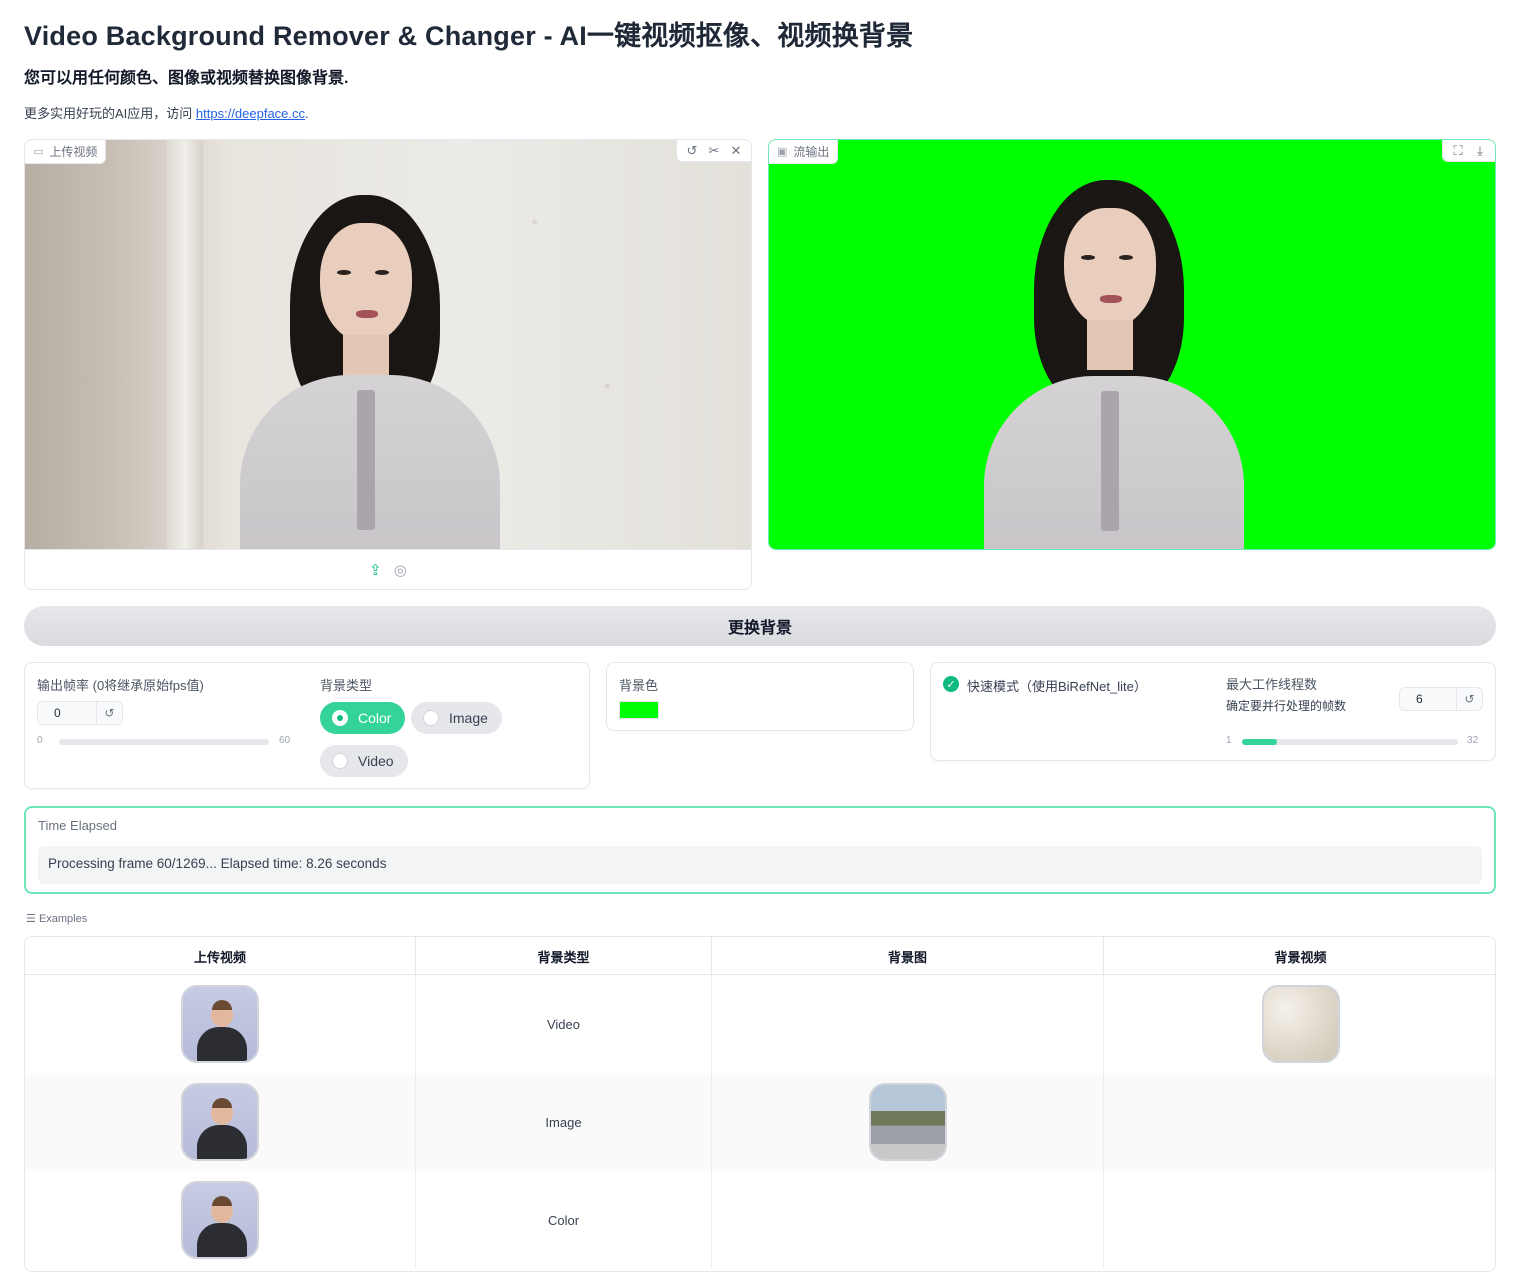 This screenshot has width=1518, height=1287. I want to click on workers-slider-fill, so click(1259, 742).